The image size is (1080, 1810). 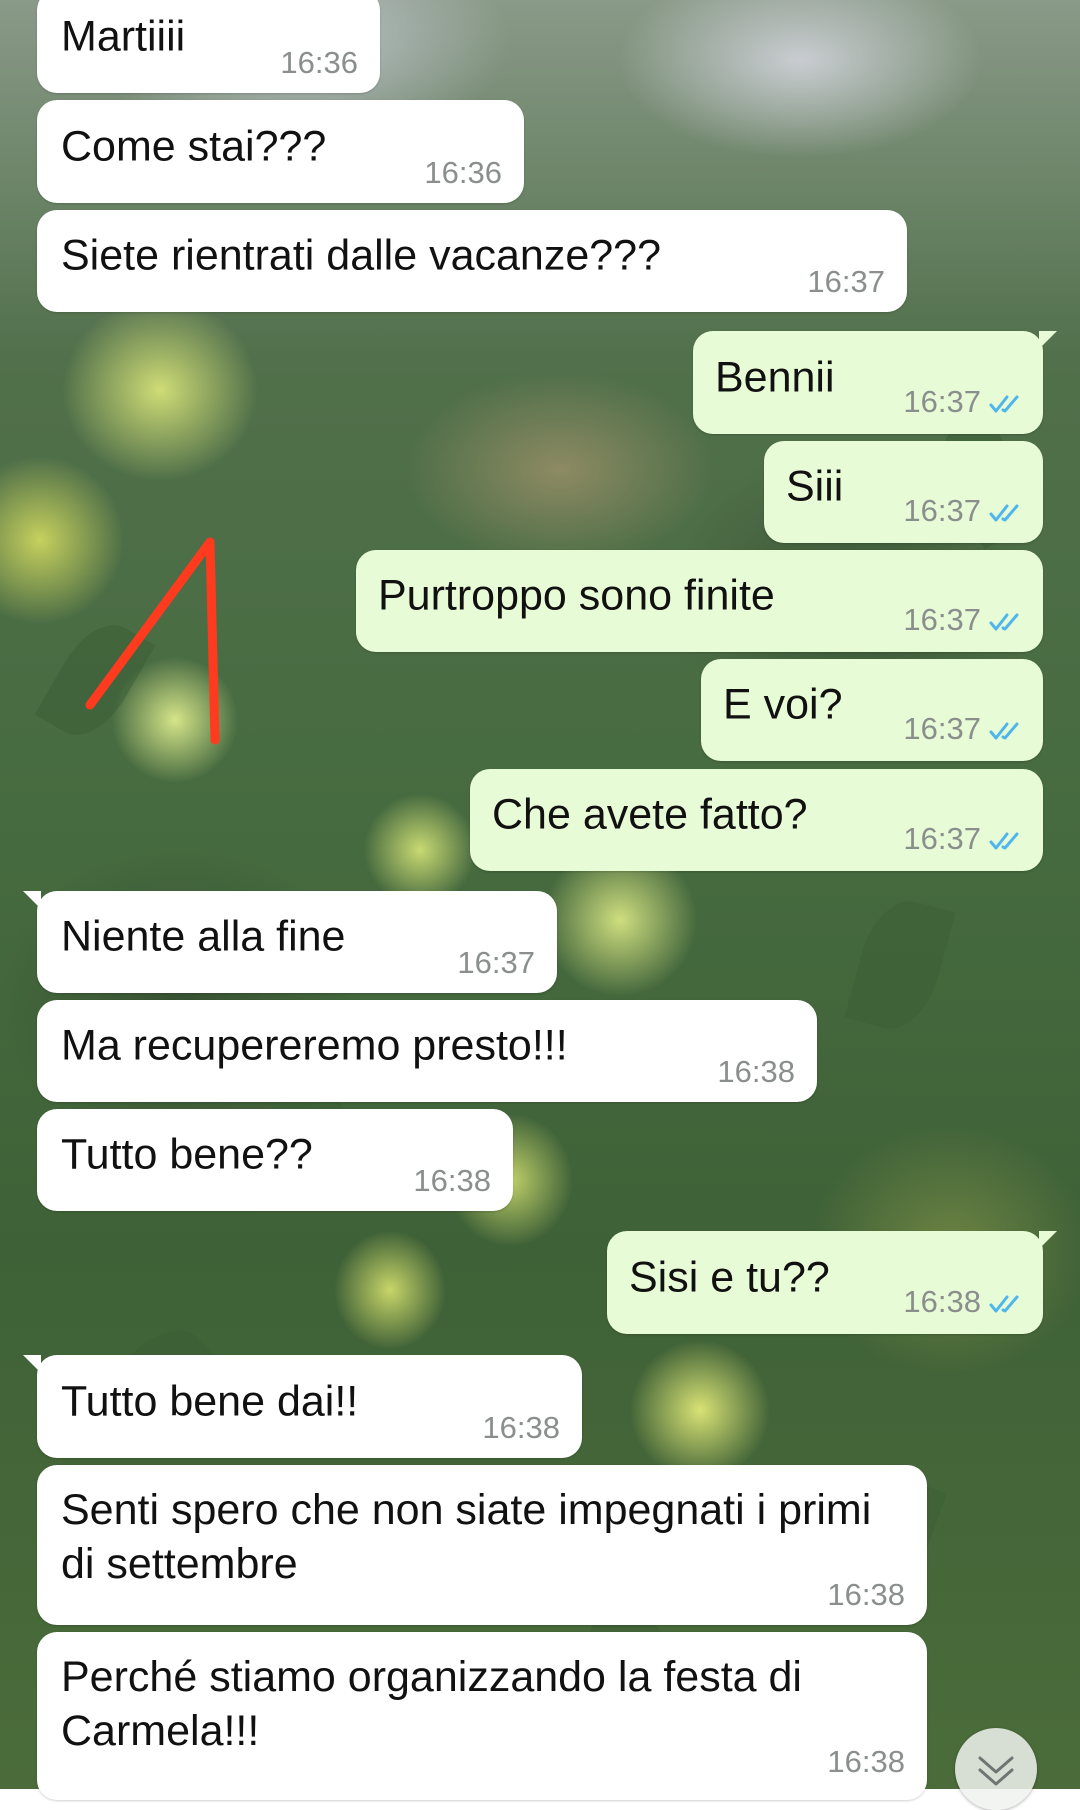 What do you see at coordinates (187, 1154) in the screenshot?
I see `message-text: Tutto bene??` at bounding box center [187, 1154].